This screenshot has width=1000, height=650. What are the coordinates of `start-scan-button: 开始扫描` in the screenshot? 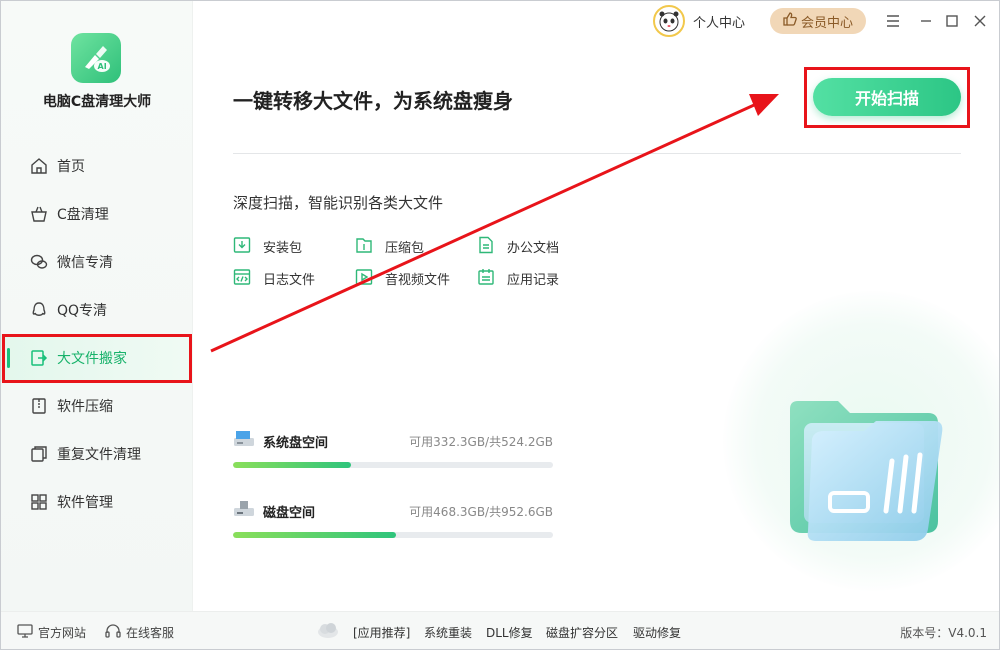 It's located at (887, 97).